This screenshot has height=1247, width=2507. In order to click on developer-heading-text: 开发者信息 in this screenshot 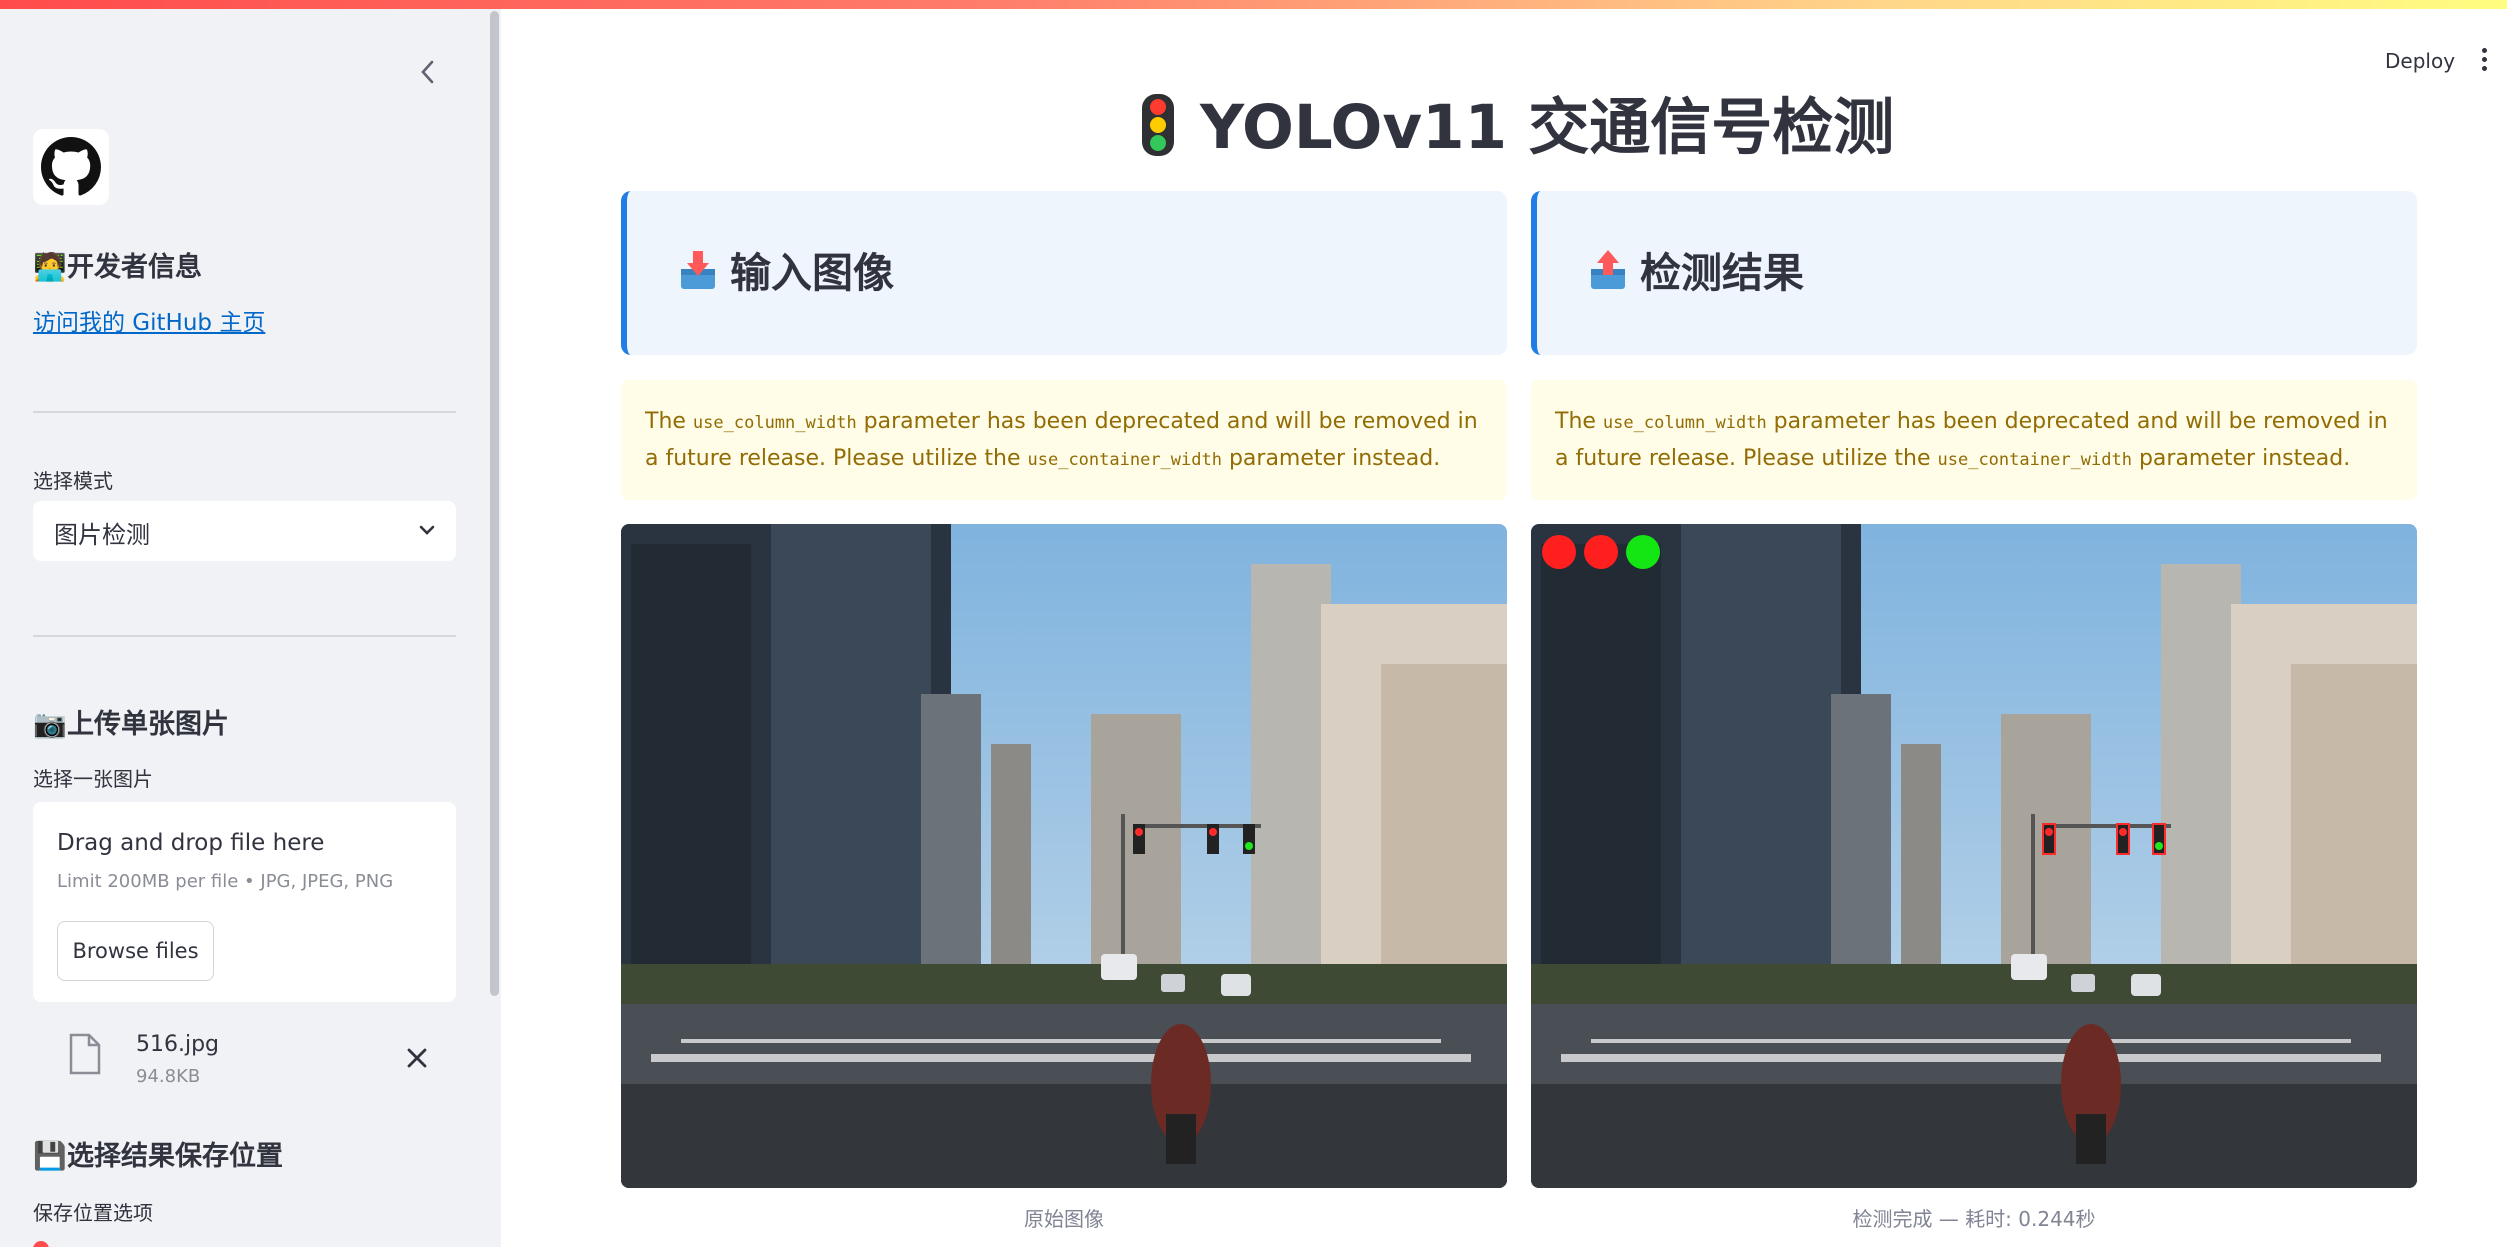, I will do `click(134, 267)`.